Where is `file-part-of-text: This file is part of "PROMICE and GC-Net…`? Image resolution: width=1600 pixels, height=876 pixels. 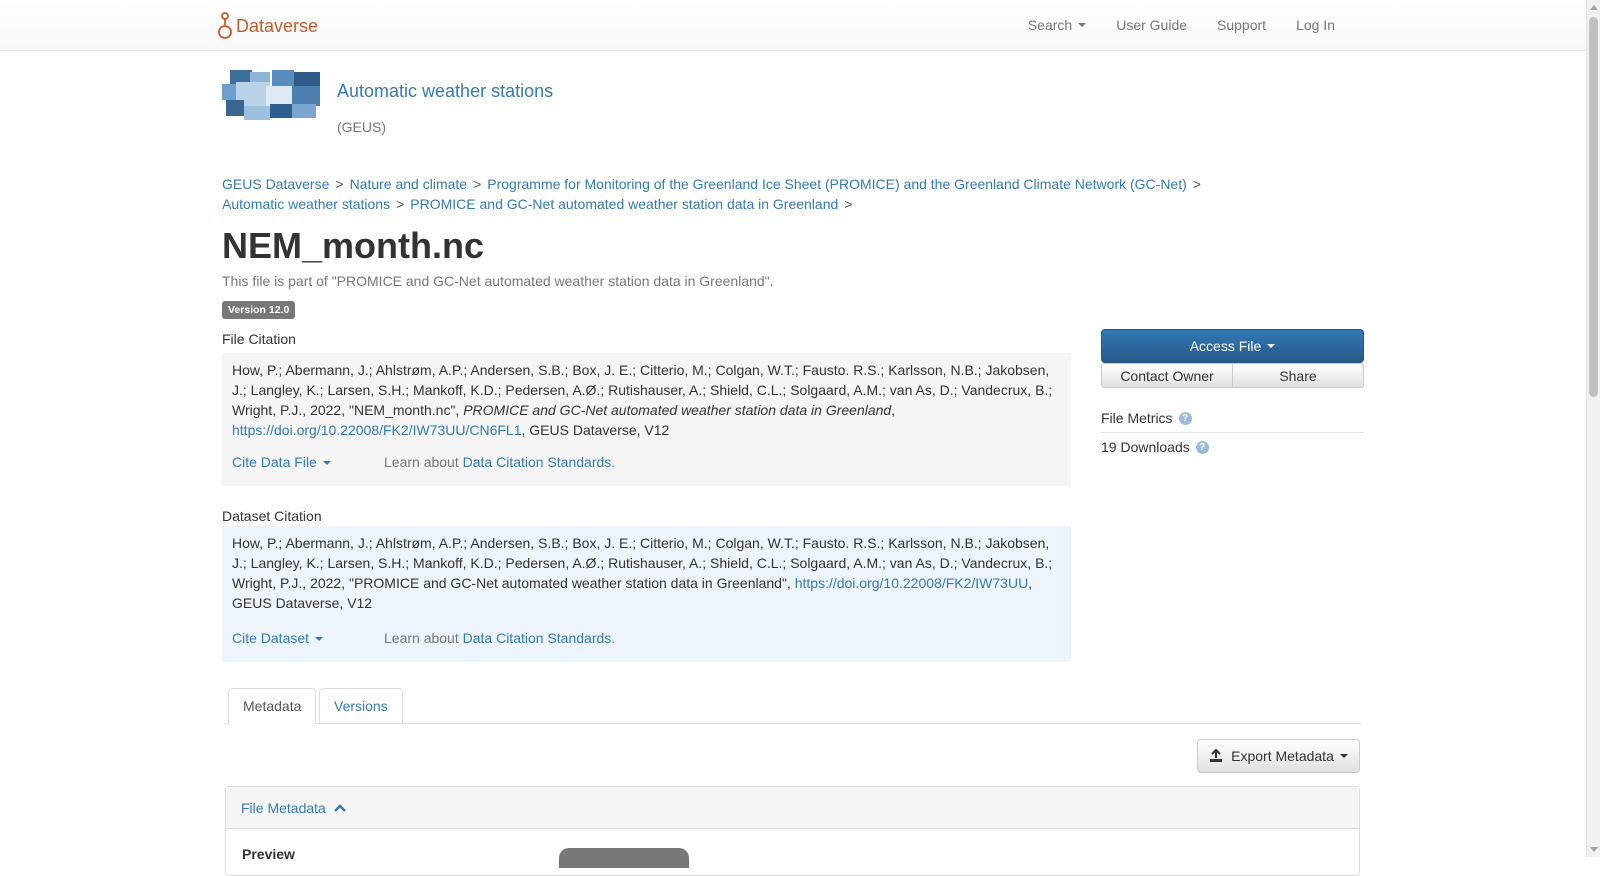 file-part-of-text: This file is part of "PROMICE and GC-Net… is located at coordinates (498, 281).